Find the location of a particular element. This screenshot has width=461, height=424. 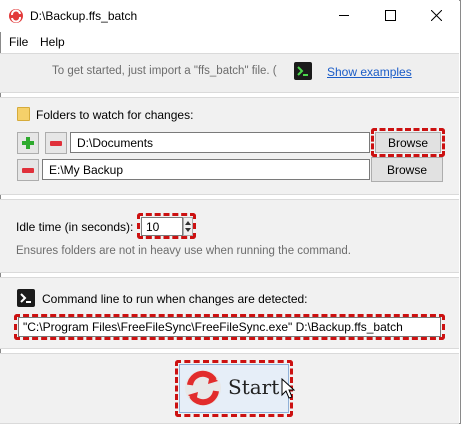

start-button: Start is located at coordinates (234, 388).